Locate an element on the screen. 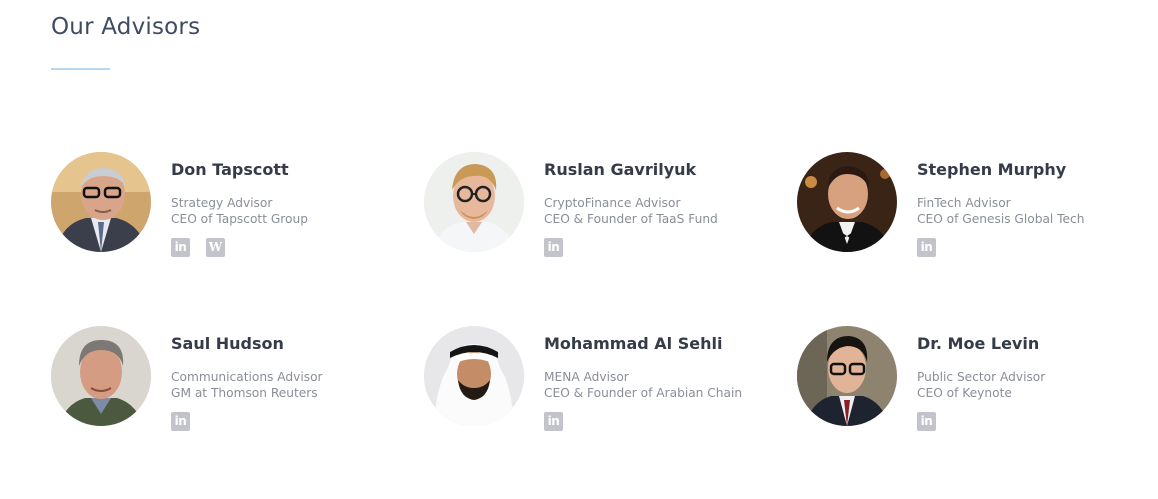  social-links: in W is located at coordinates (291, 248).